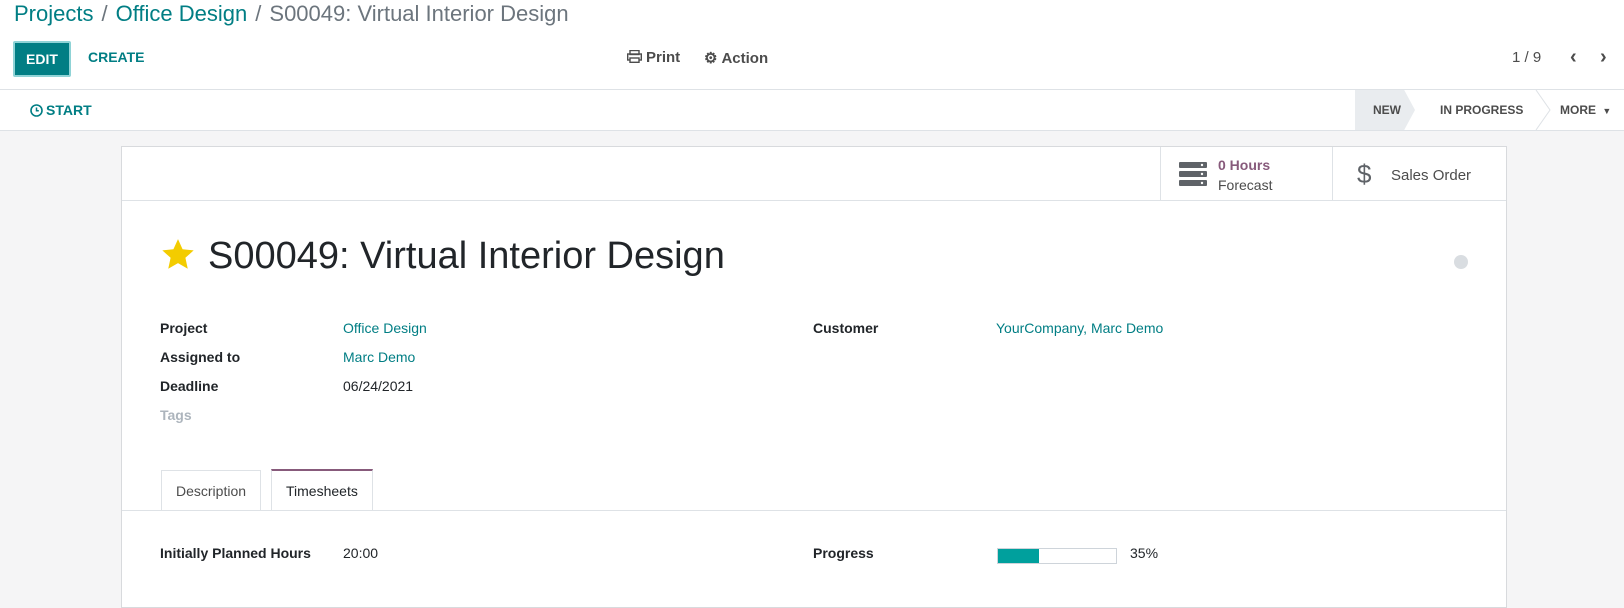 The height and width of the screenshot is (608, 1624). Describe the element at coordinates (378, 386) in the screenshot. I see `deadline-field-value: 06/24/2021` at that location.